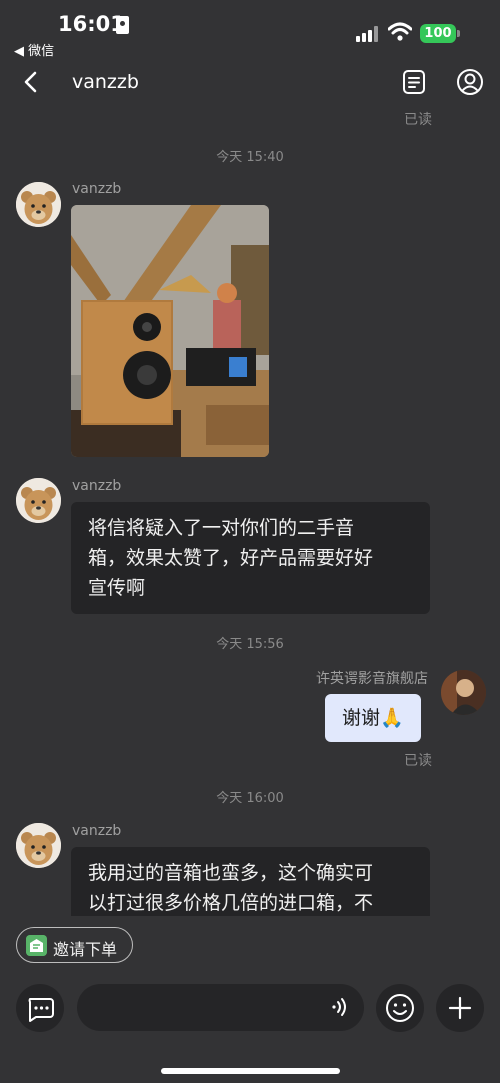 The height and width of the screenshot is (1083, 500). Describe the element at coordinates (341, 1007) in the screenshot. I see `voice-wave-icon` at that location.